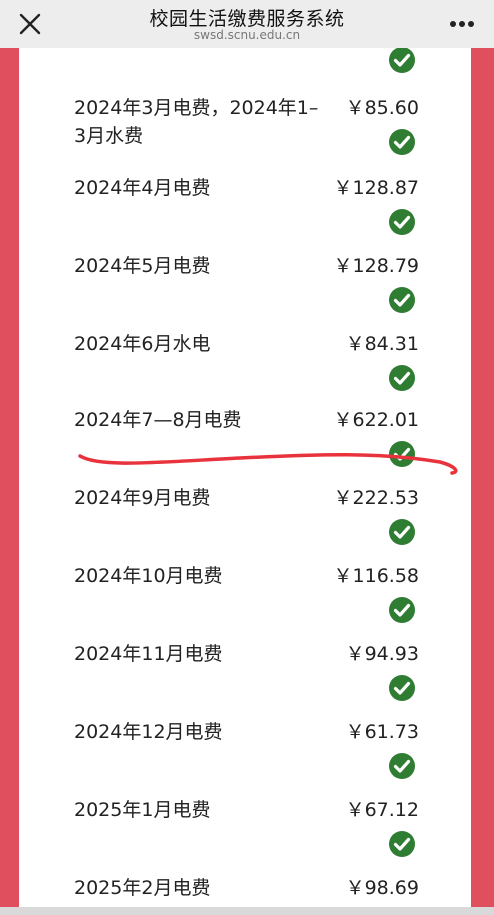 The image size is (494, 915). I want to click on bill-name: 2025年2月电费, so click(142, 888).